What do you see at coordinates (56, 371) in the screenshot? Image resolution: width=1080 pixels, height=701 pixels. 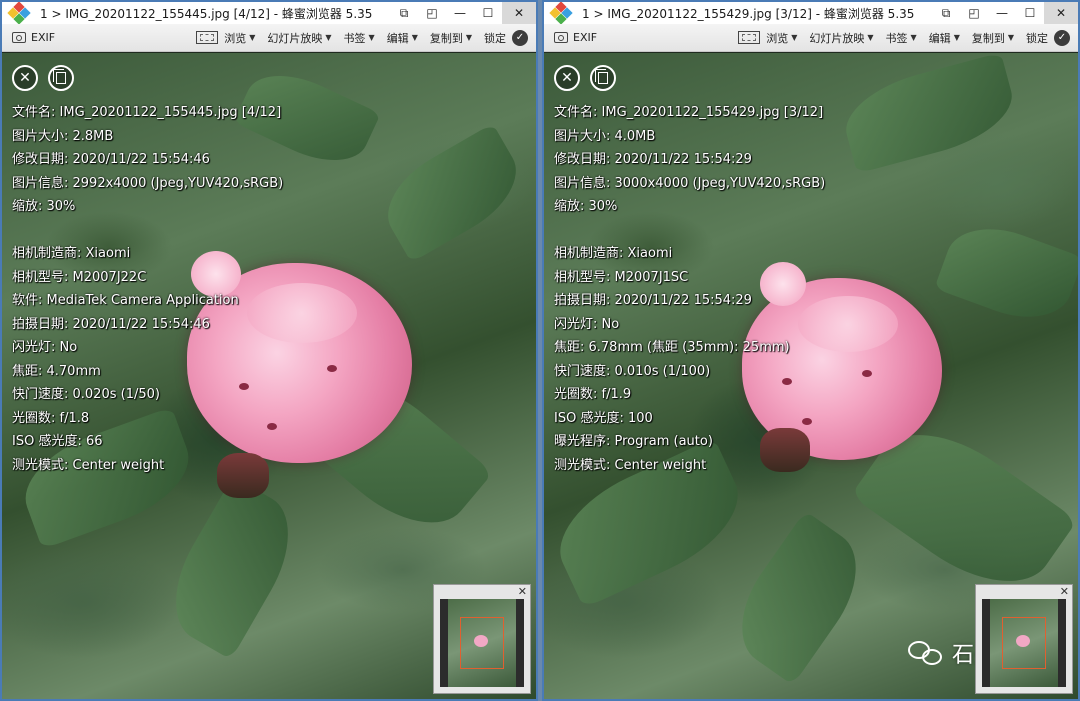 I see `exif-line: 焦距: 4.70mm` at bounding box center [56, 371].